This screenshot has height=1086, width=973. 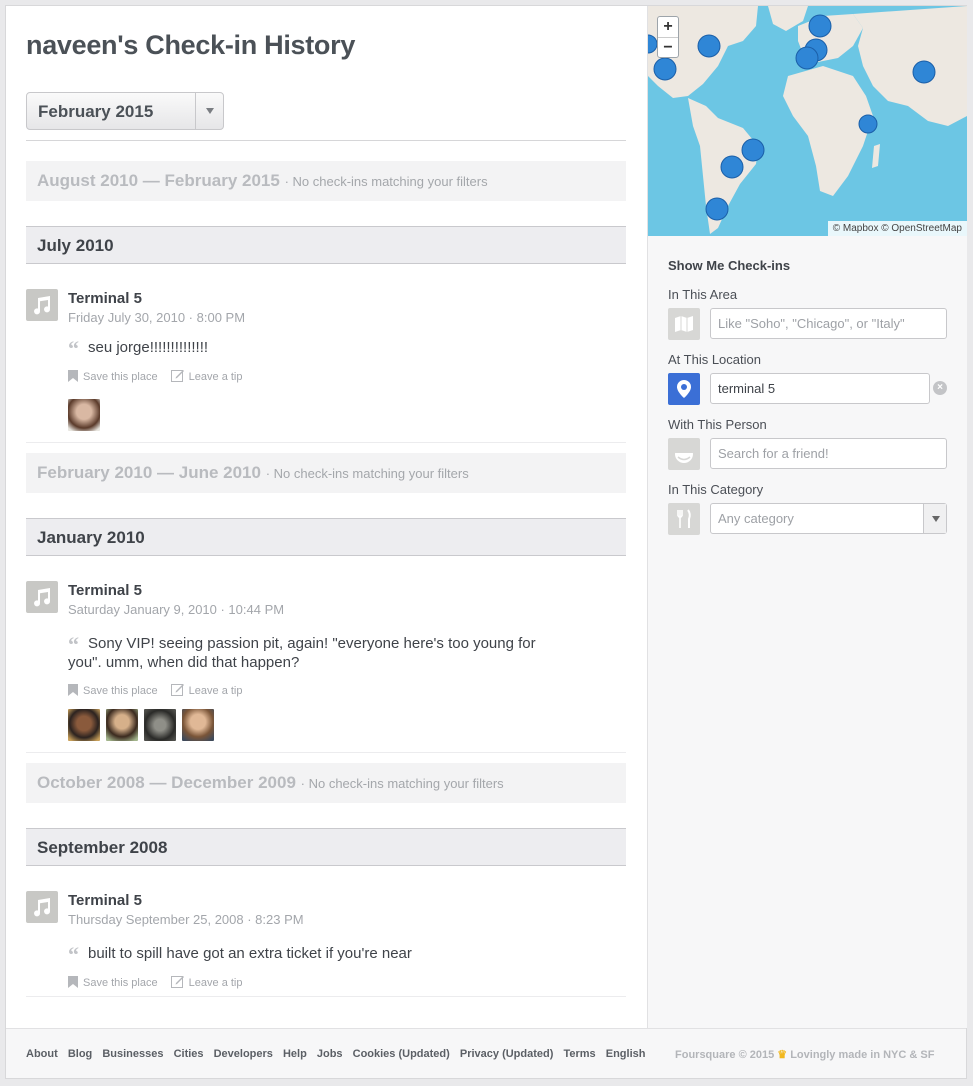 What do you see at coordinates (295, 1054) in the screenshot?
I see `footer-link-help: Help` at bounding box center [295, 1054].